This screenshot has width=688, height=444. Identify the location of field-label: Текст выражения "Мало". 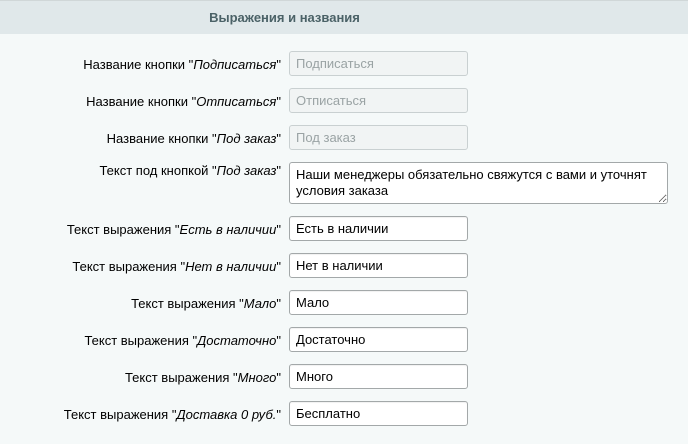
(206, 303).